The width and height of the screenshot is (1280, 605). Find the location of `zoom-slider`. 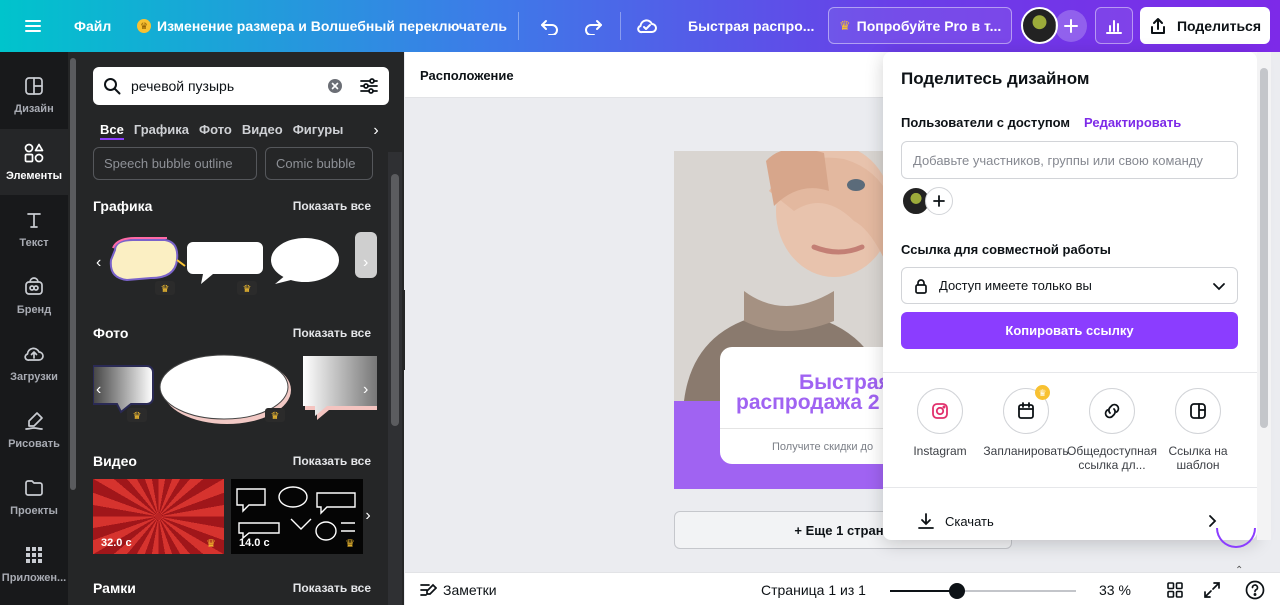

zoom-slider is located at coordinates (983, 591).